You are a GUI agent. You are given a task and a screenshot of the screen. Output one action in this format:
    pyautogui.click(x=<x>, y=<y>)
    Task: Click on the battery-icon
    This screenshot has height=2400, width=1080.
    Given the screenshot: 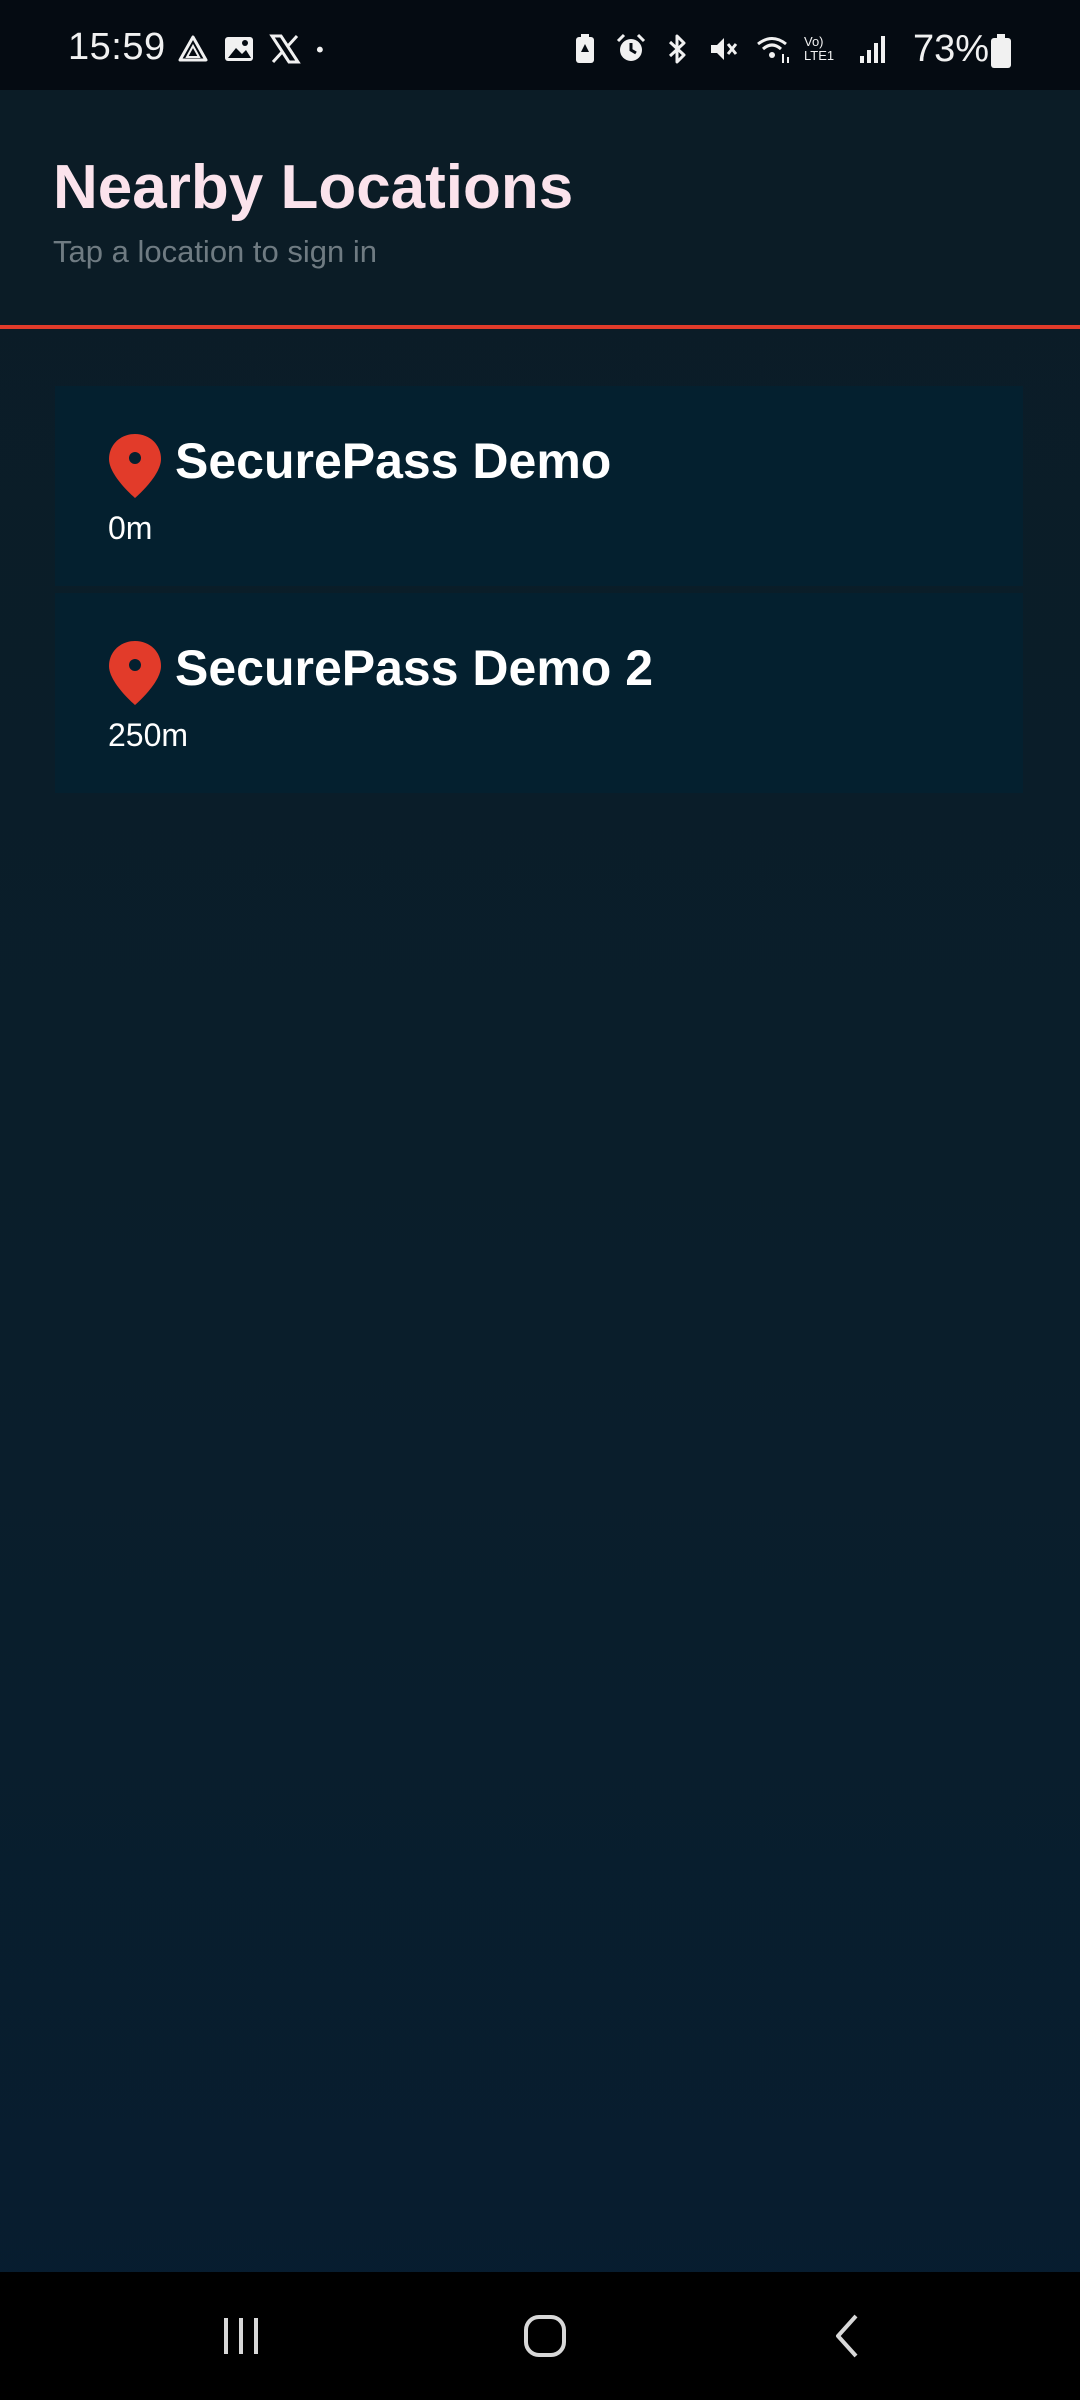 What is the action you would take?
    pyautogui.click(x=1001, y=51)
    